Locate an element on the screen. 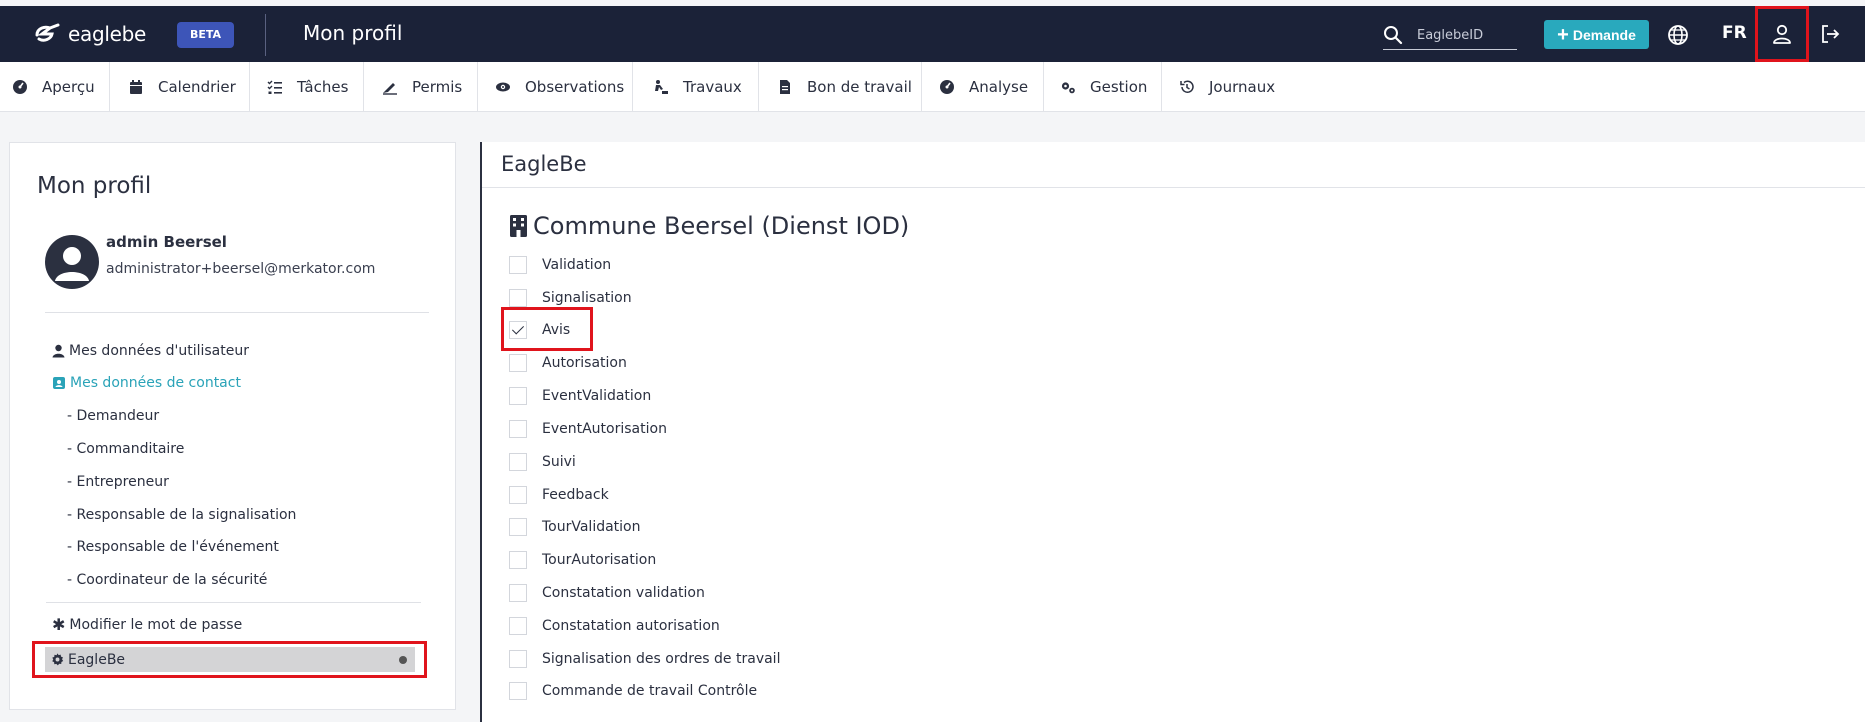 The width and height of the screenshot is (1865, 722). profile-title: Mon profil is located at coordinates (94, 186).